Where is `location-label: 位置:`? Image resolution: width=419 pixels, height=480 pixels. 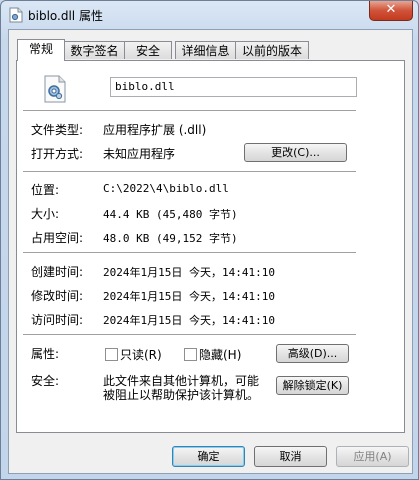
location-label: 位置: is located at coordinates (45, 190).